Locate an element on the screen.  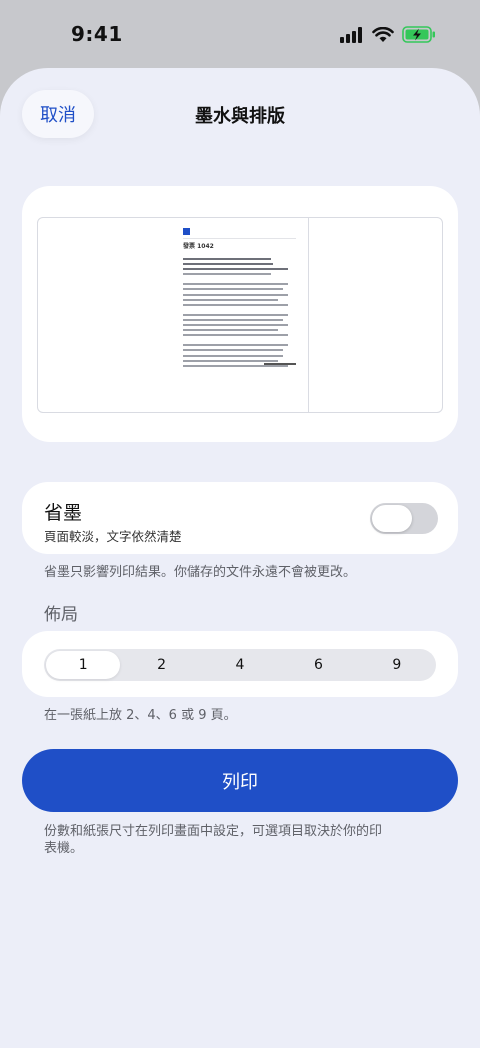
cellular-signal-icon is located at coordinates (351, 34).